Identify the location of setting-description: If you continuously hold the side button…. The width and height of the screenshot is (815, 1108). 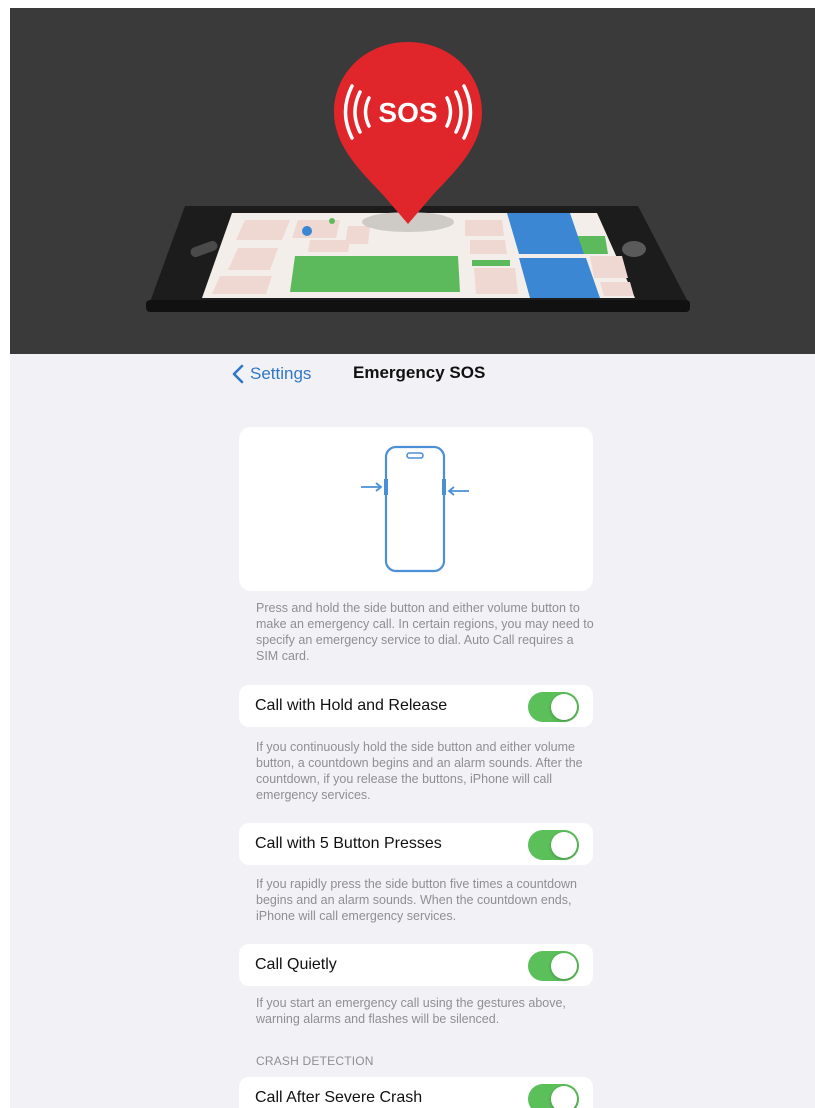
(419, 771).